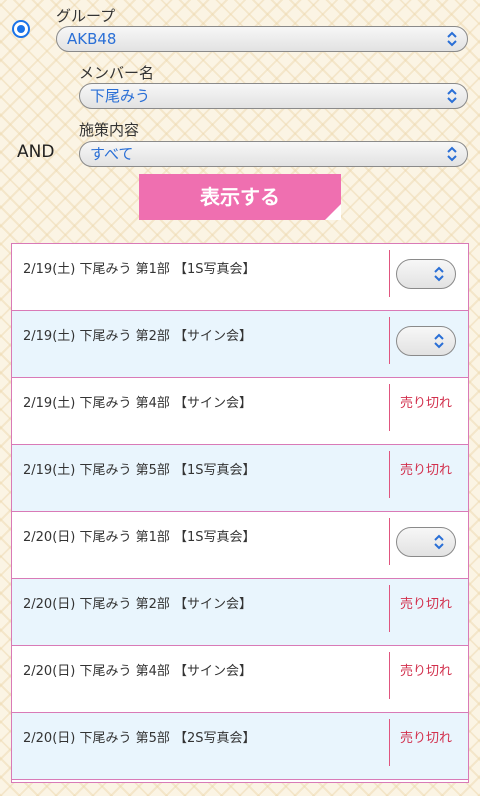 This screenshot has width=480, height=796. Describe the element at coordinates (21, 29) in the screenshot. I see `group-filter-radio` at that location.